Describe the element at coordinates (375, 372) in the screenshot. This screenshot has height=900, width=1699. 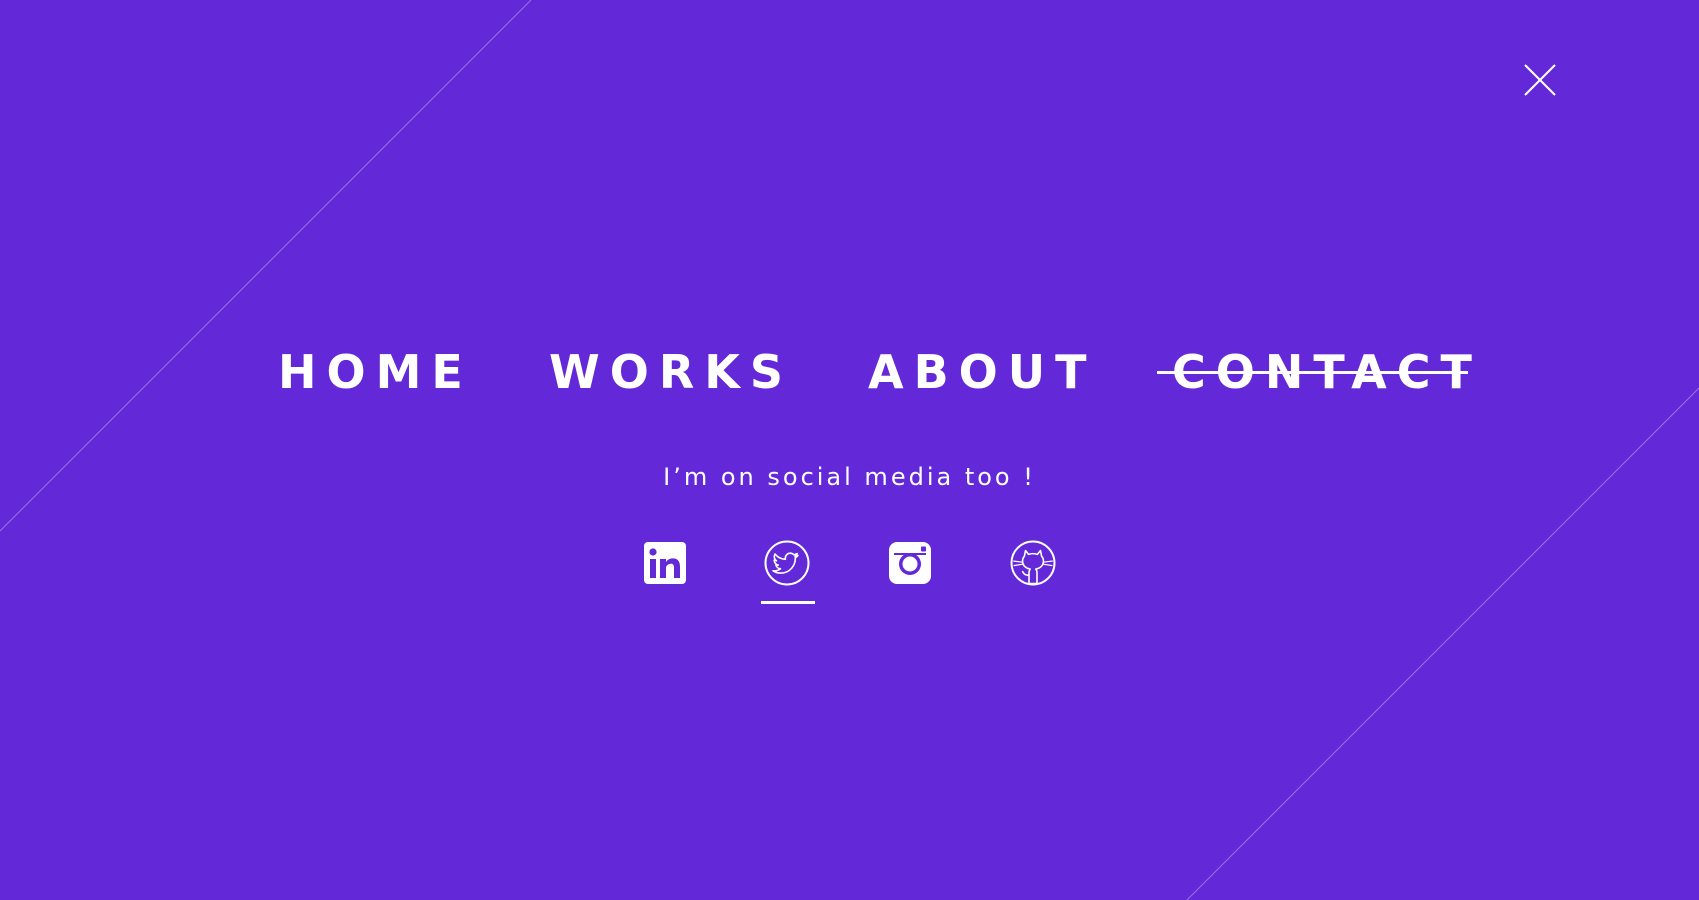
I see `nav-link-home: HOME` at that location.